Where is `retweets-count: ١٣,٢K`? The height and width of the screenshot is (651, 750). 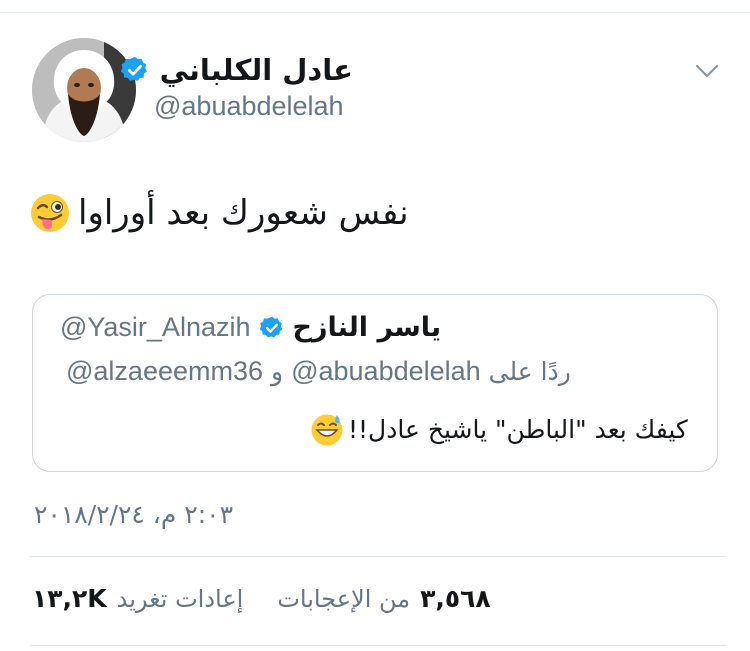 retweets-count: ١٣,٢K is located at coordinates (69, 598).